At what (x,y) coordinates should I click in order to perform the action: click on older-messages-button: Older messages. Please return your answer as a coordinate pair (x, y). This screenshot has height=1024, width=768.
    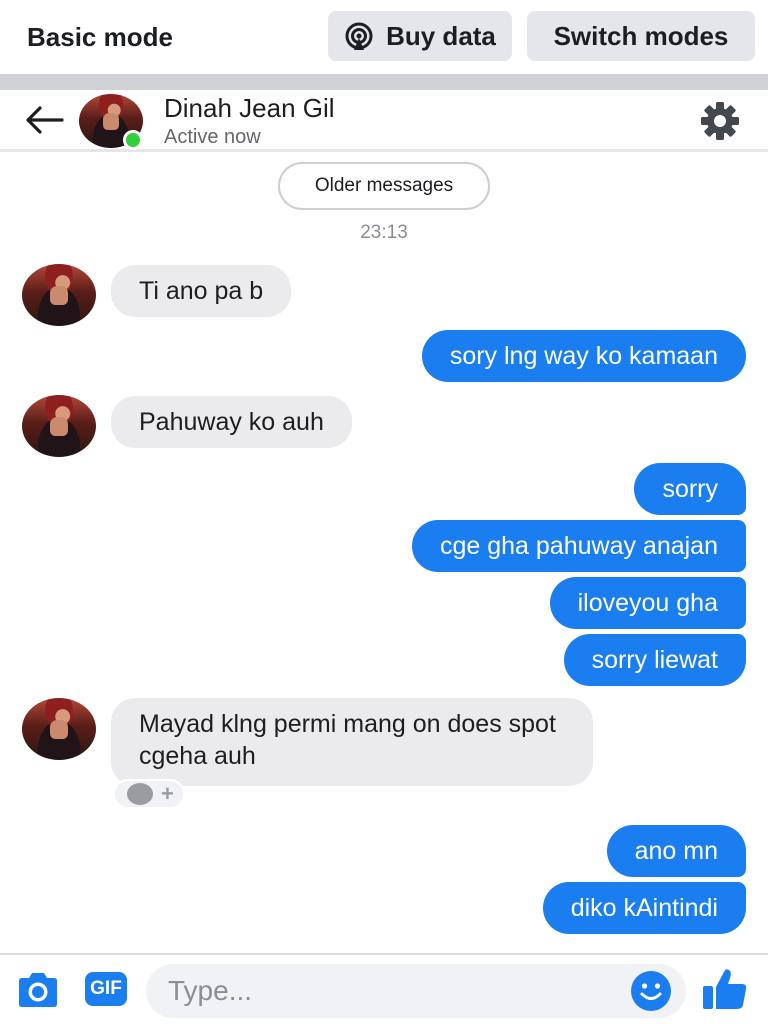
    Looking at the image, I should click on (384, 186).